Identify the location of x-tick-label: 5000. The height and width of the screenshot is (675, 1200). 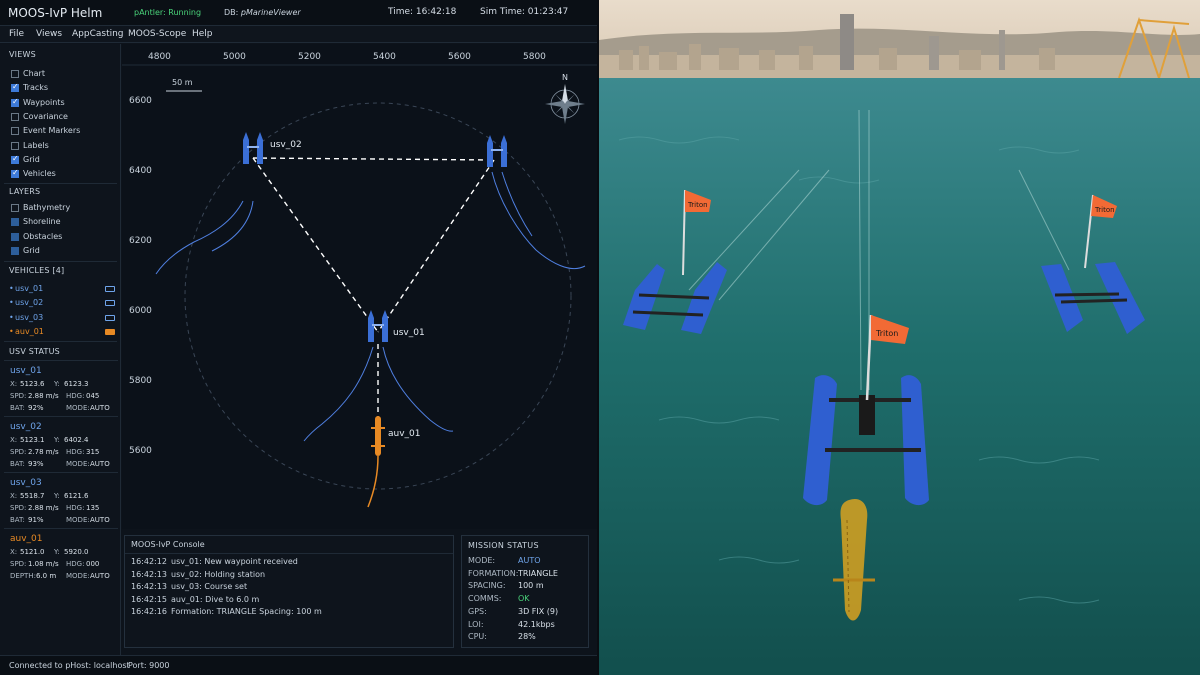
(234, 57).